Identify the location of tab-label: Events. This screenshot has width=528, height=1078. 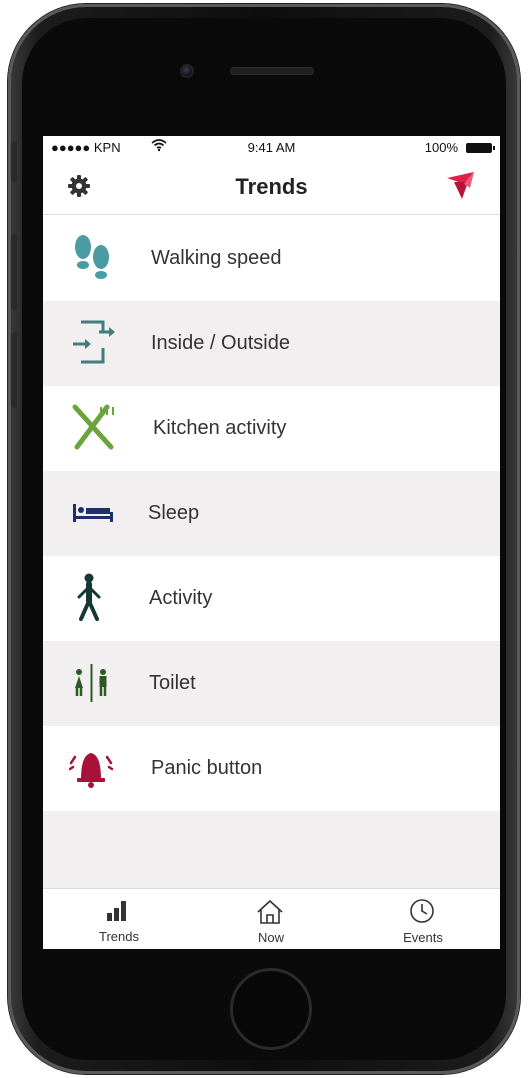
(423, 937).